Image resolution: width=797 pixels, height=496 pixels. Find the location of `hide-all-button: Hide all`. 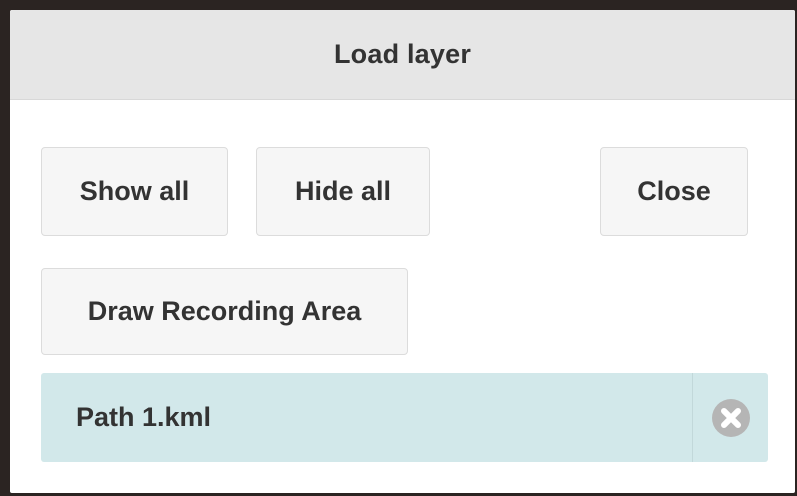

hide-all-button: Hide all is located at coordinates (343, 191).